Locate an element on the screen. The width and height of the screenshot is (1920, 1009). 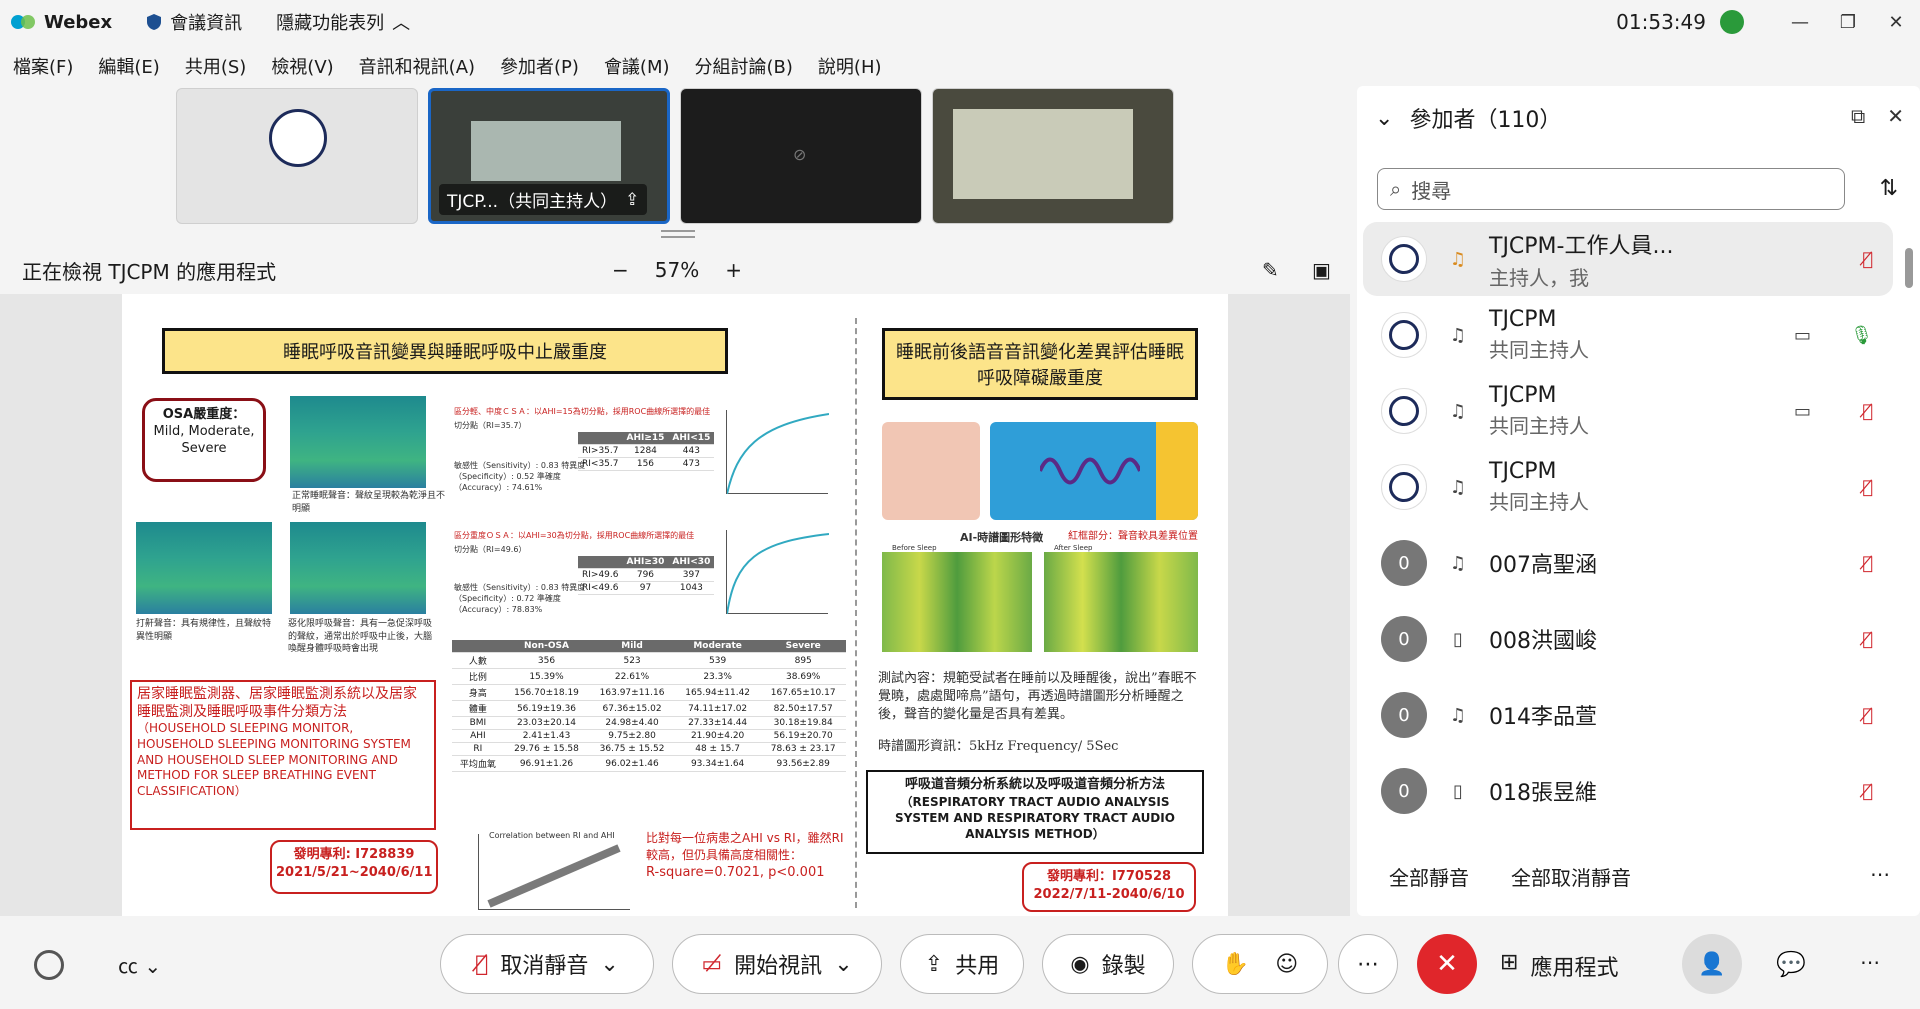
participant-row: ♫ TJCPM 共同主持人 ▭ 🎙̸ is located at coordinates (1628, 411).